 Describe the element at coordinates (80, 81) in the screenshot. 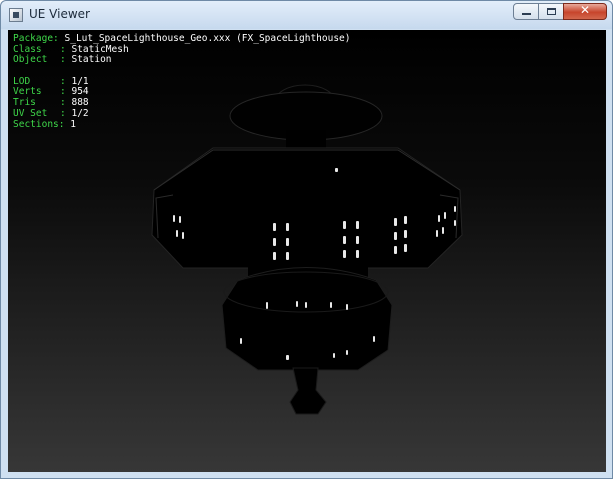

I see `lod-value: 1/1` at that location.